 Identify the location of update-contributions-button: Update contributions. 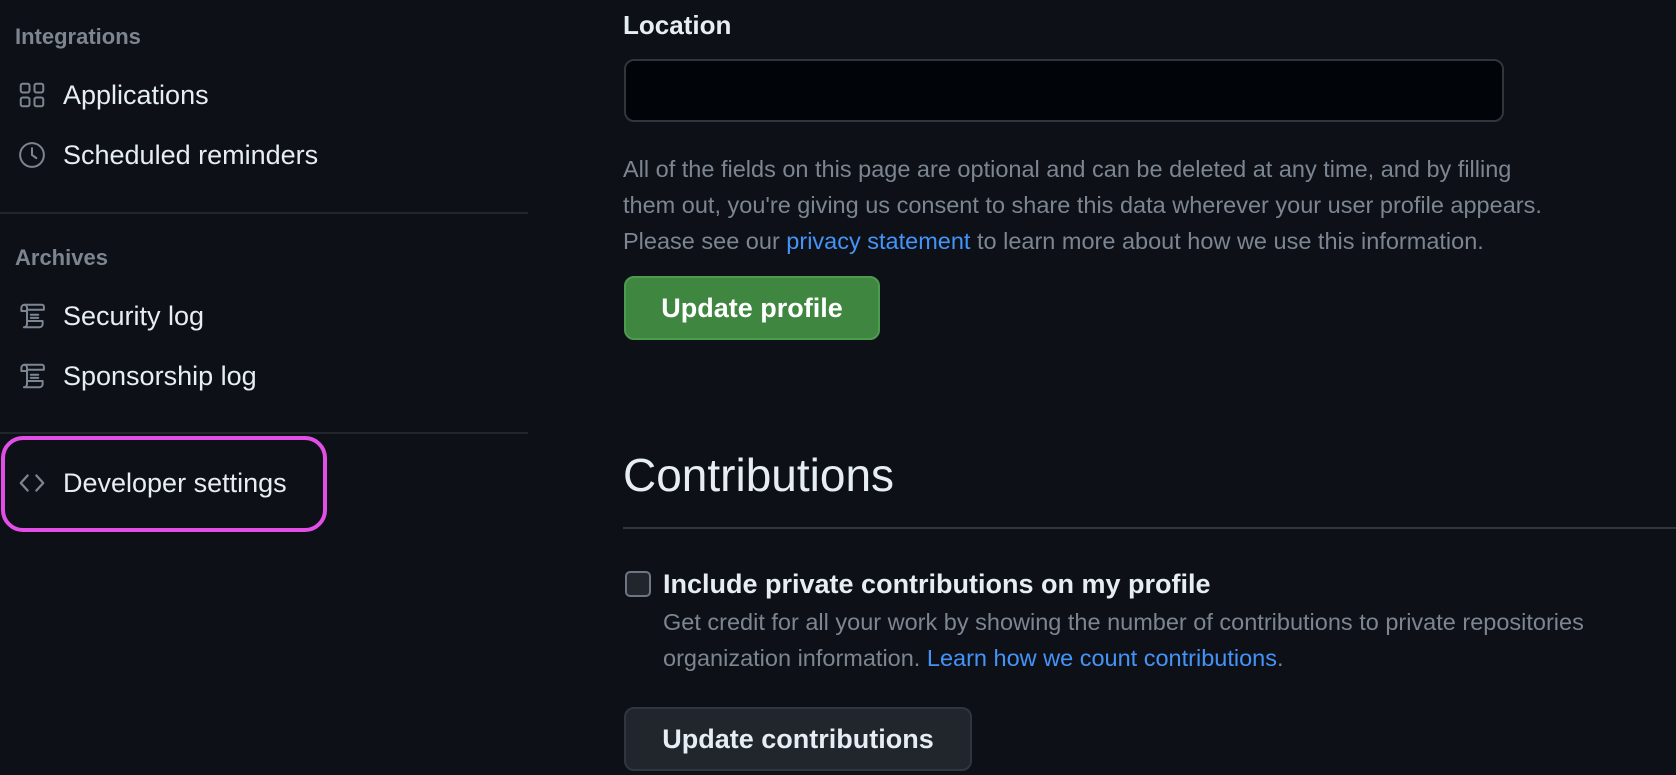
(798, 739).